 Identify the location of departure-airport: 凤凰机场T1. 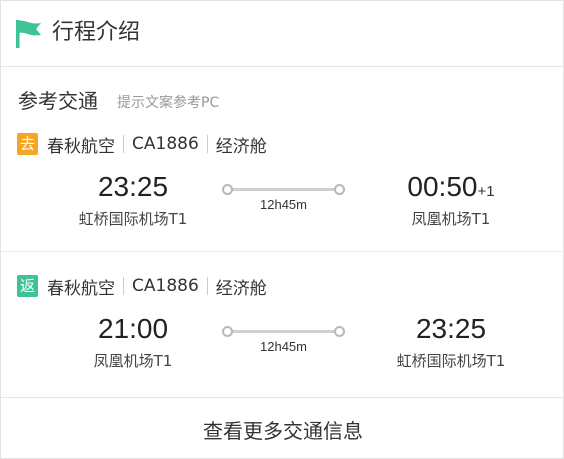
(133, 361).